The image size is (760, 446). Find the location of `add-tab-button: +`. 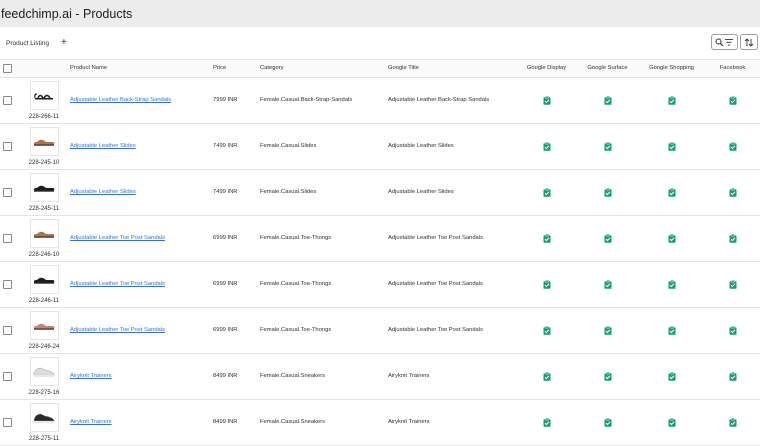

add-tab-button: + is located at coordinates (64, 43).